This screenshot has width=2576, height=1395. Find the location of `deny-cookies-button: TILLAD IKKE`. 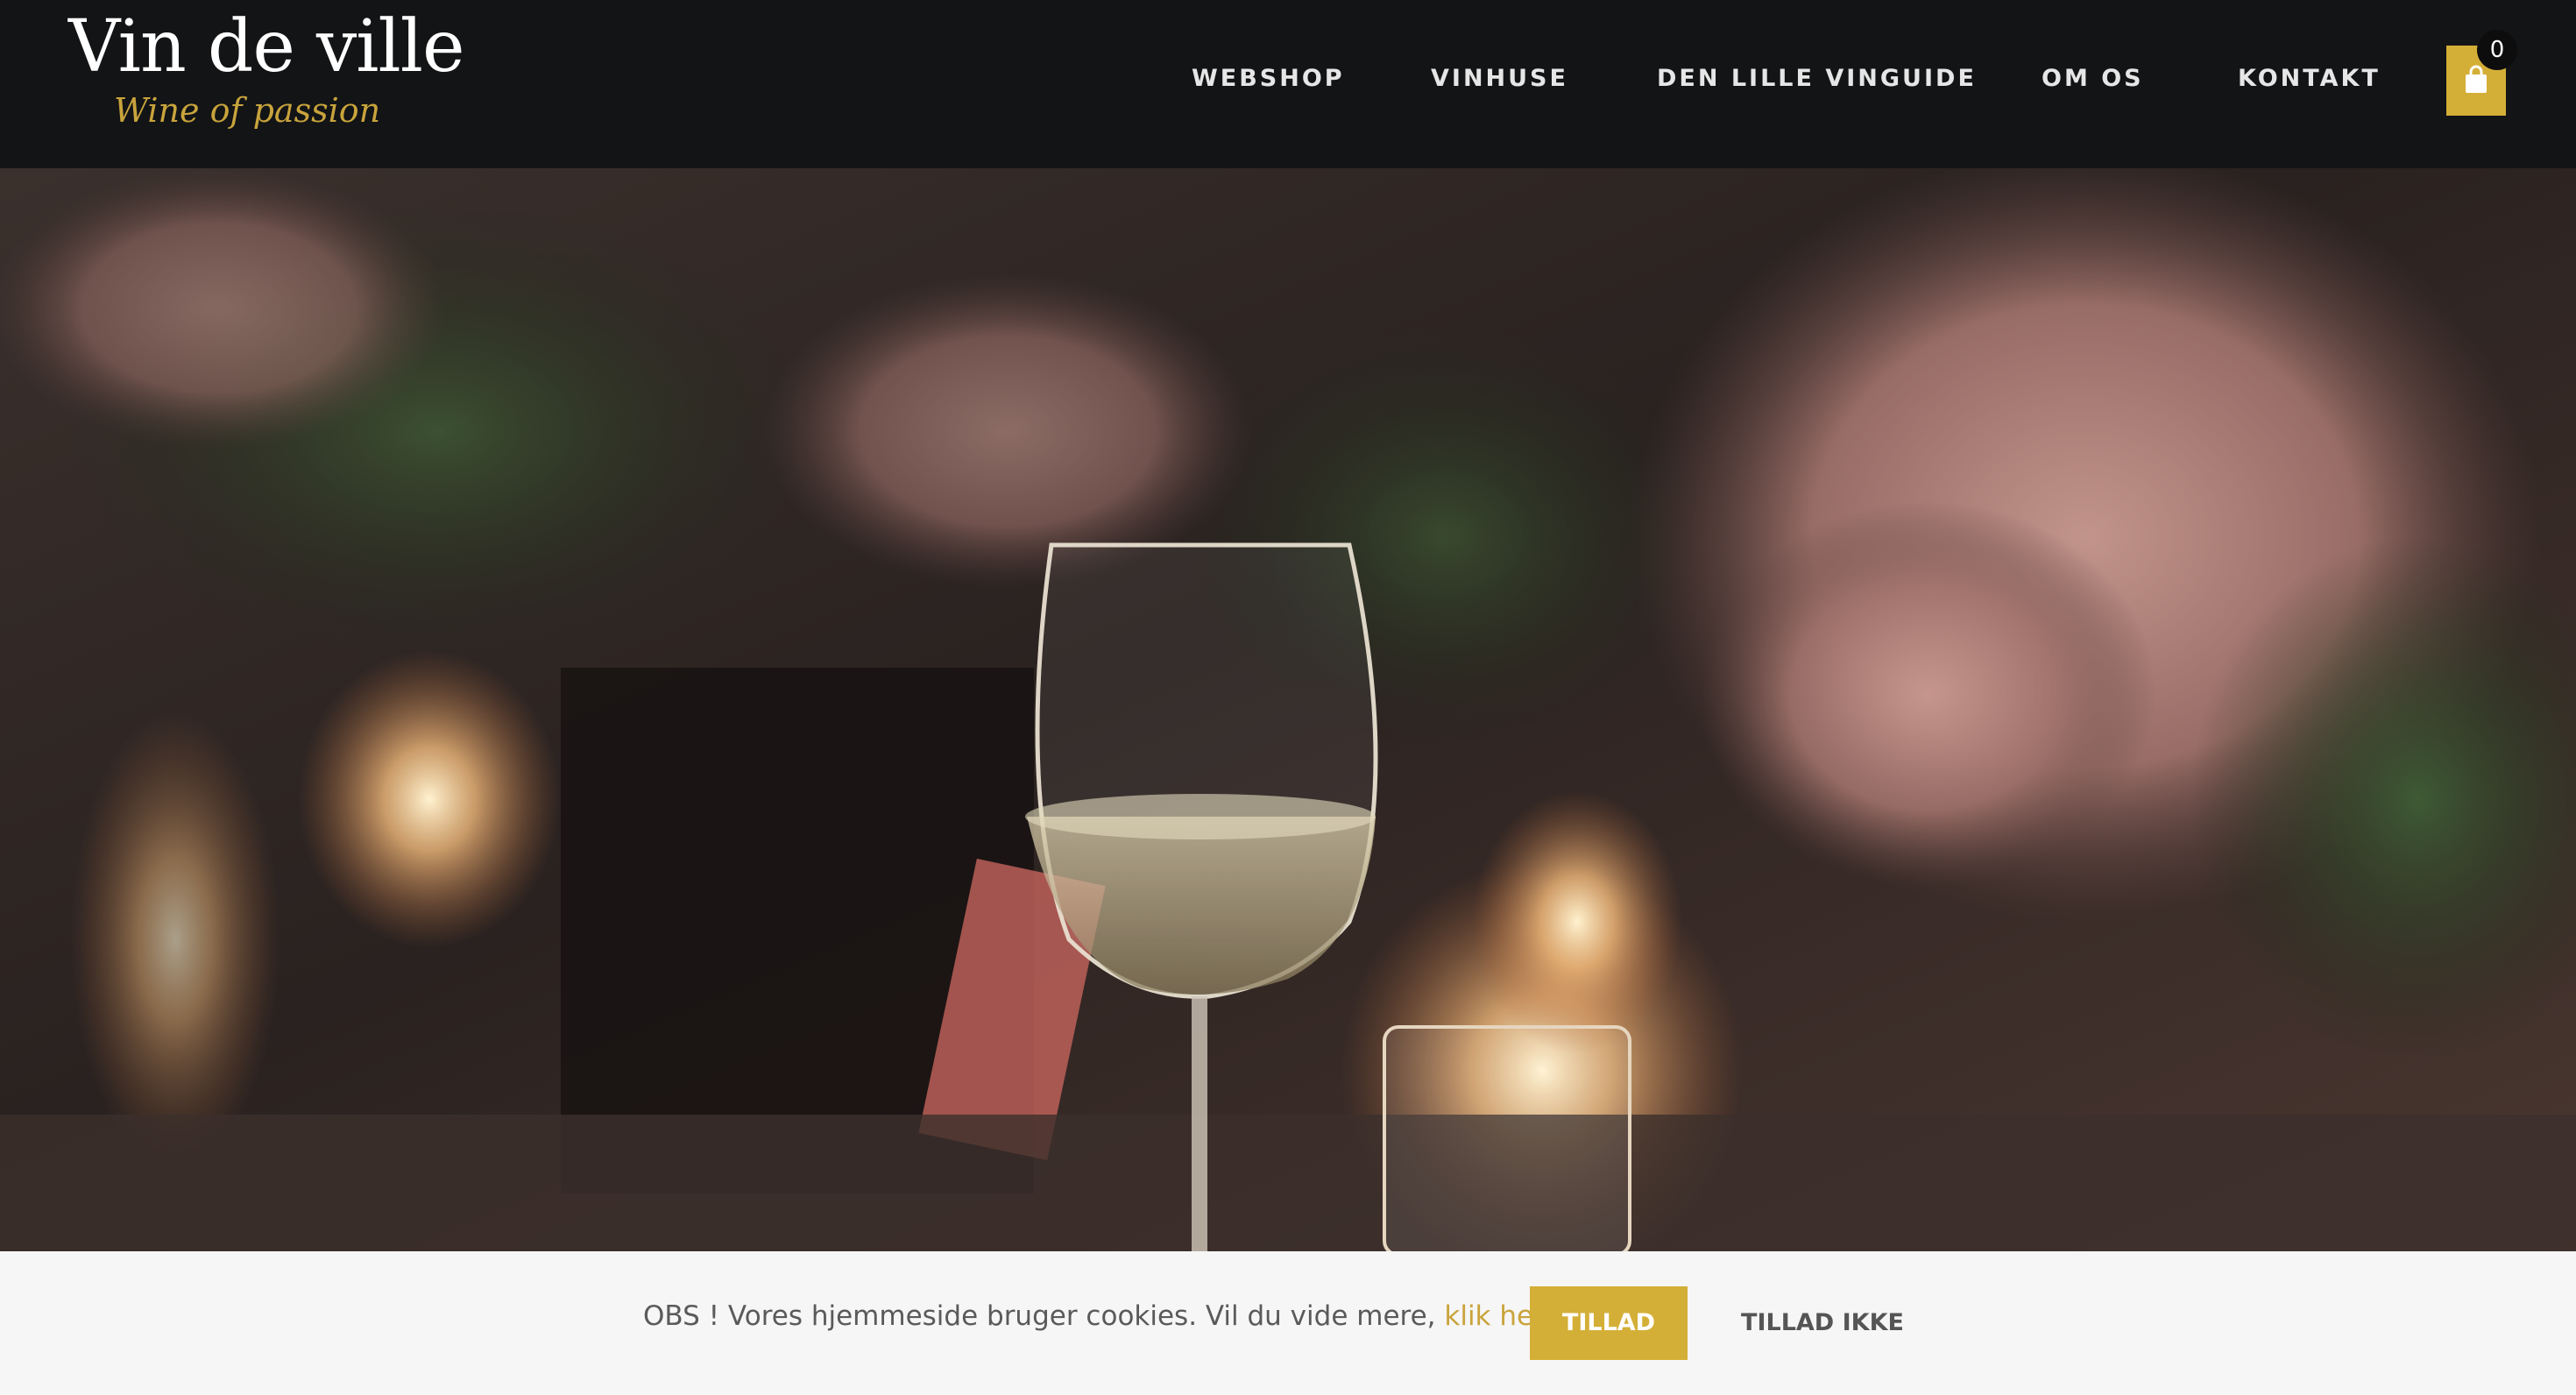

deny-cookies-button: TILLAD IKKE is located at coordinates (1822, 1323).